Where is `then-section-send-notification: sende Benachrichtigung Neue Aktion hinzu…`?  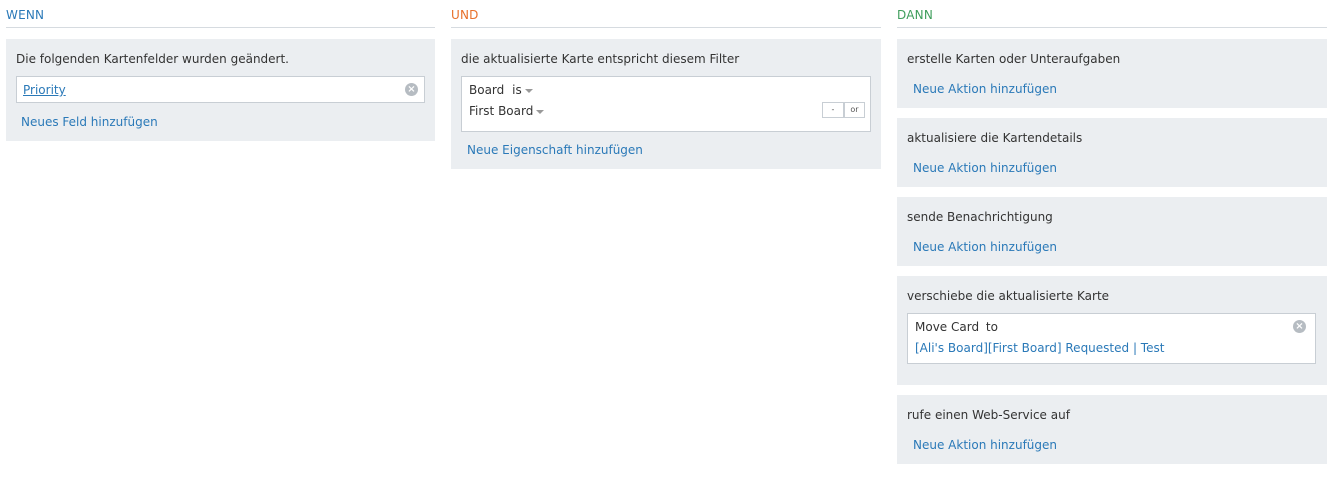
then-section-send-notification: sende Benachrichtigung Neue Aktion hinzu… is located at coordinates (1112, 231).